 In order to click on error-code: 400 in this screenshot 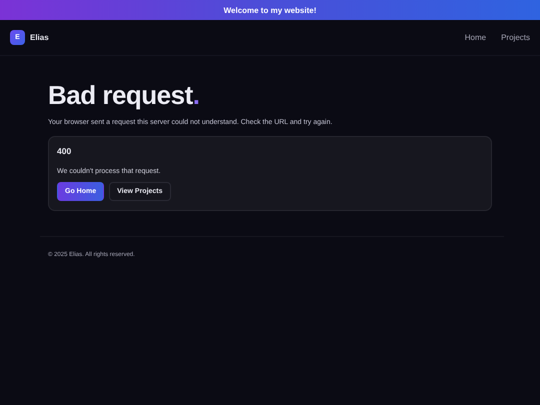, I will do `click(64, 151)`.